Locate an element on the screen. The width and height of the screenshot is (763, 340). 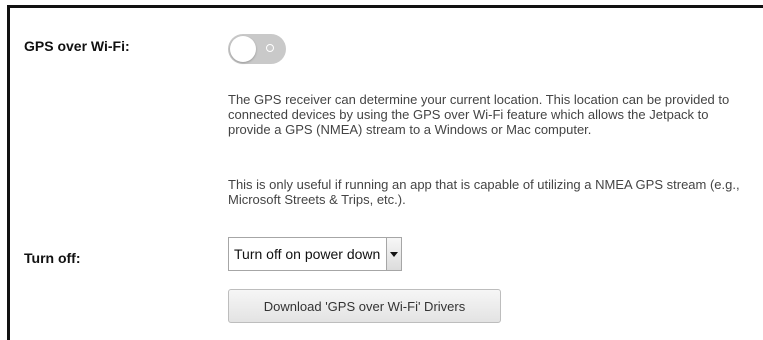
toggle-off-icon is located at coordinates (270, 48).